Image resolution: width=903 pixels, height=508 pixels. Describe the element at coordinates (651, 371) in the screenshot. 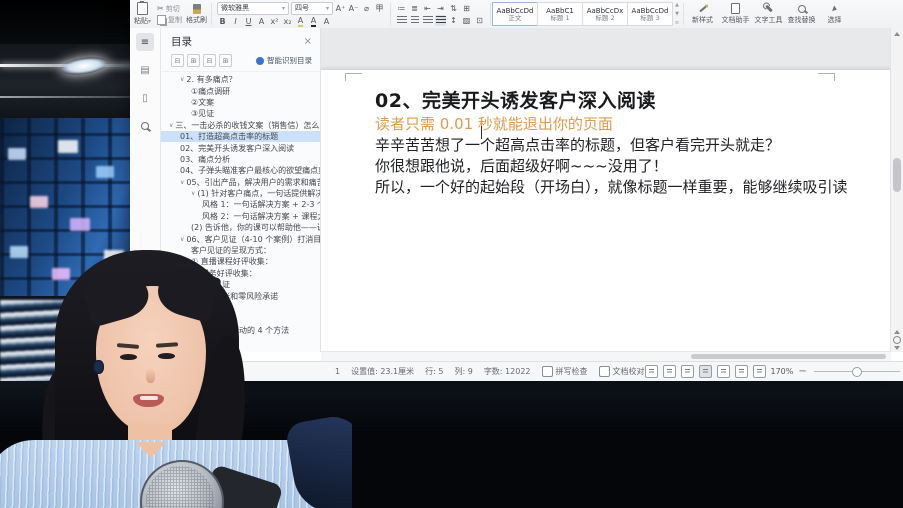

I see `fullscreen-view-icon` at that location.